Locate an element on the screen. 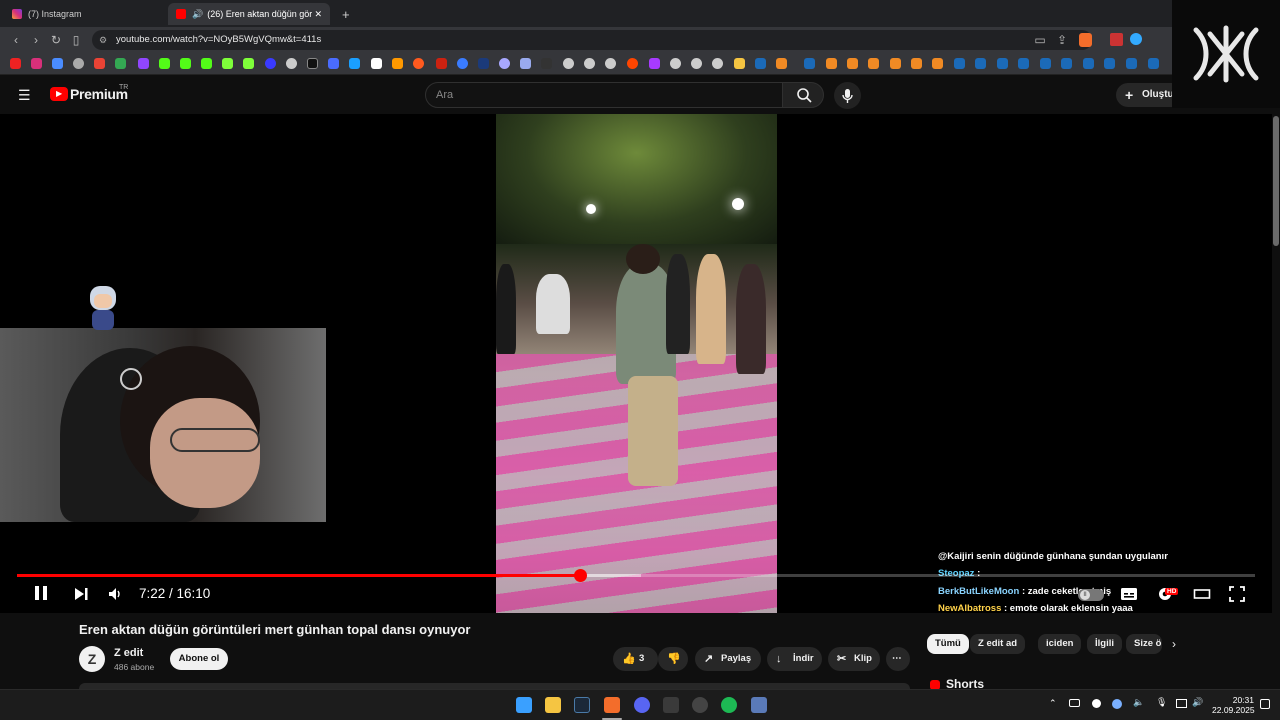  forward-icon: › is located at coordinates (36, 40).